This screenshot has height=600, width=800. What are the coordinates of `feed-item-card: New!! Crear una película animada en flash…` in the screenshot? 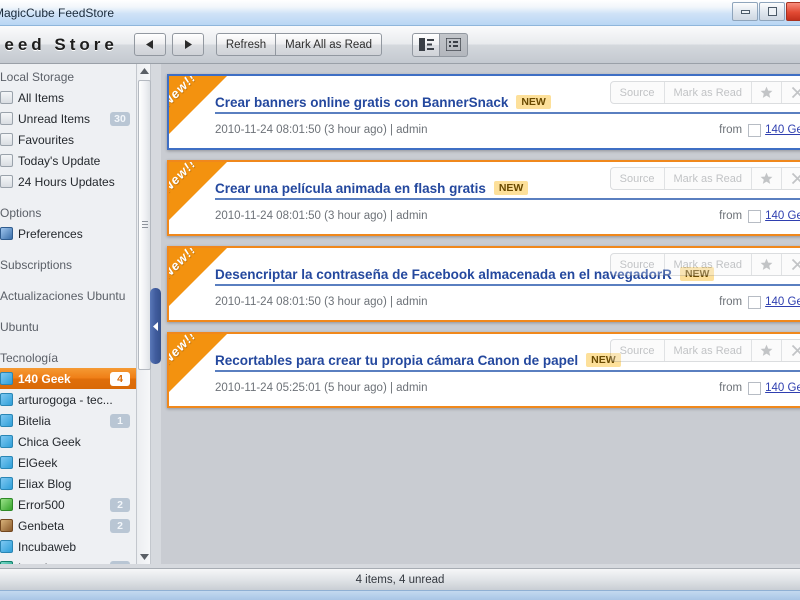 It's located at (483, 198).